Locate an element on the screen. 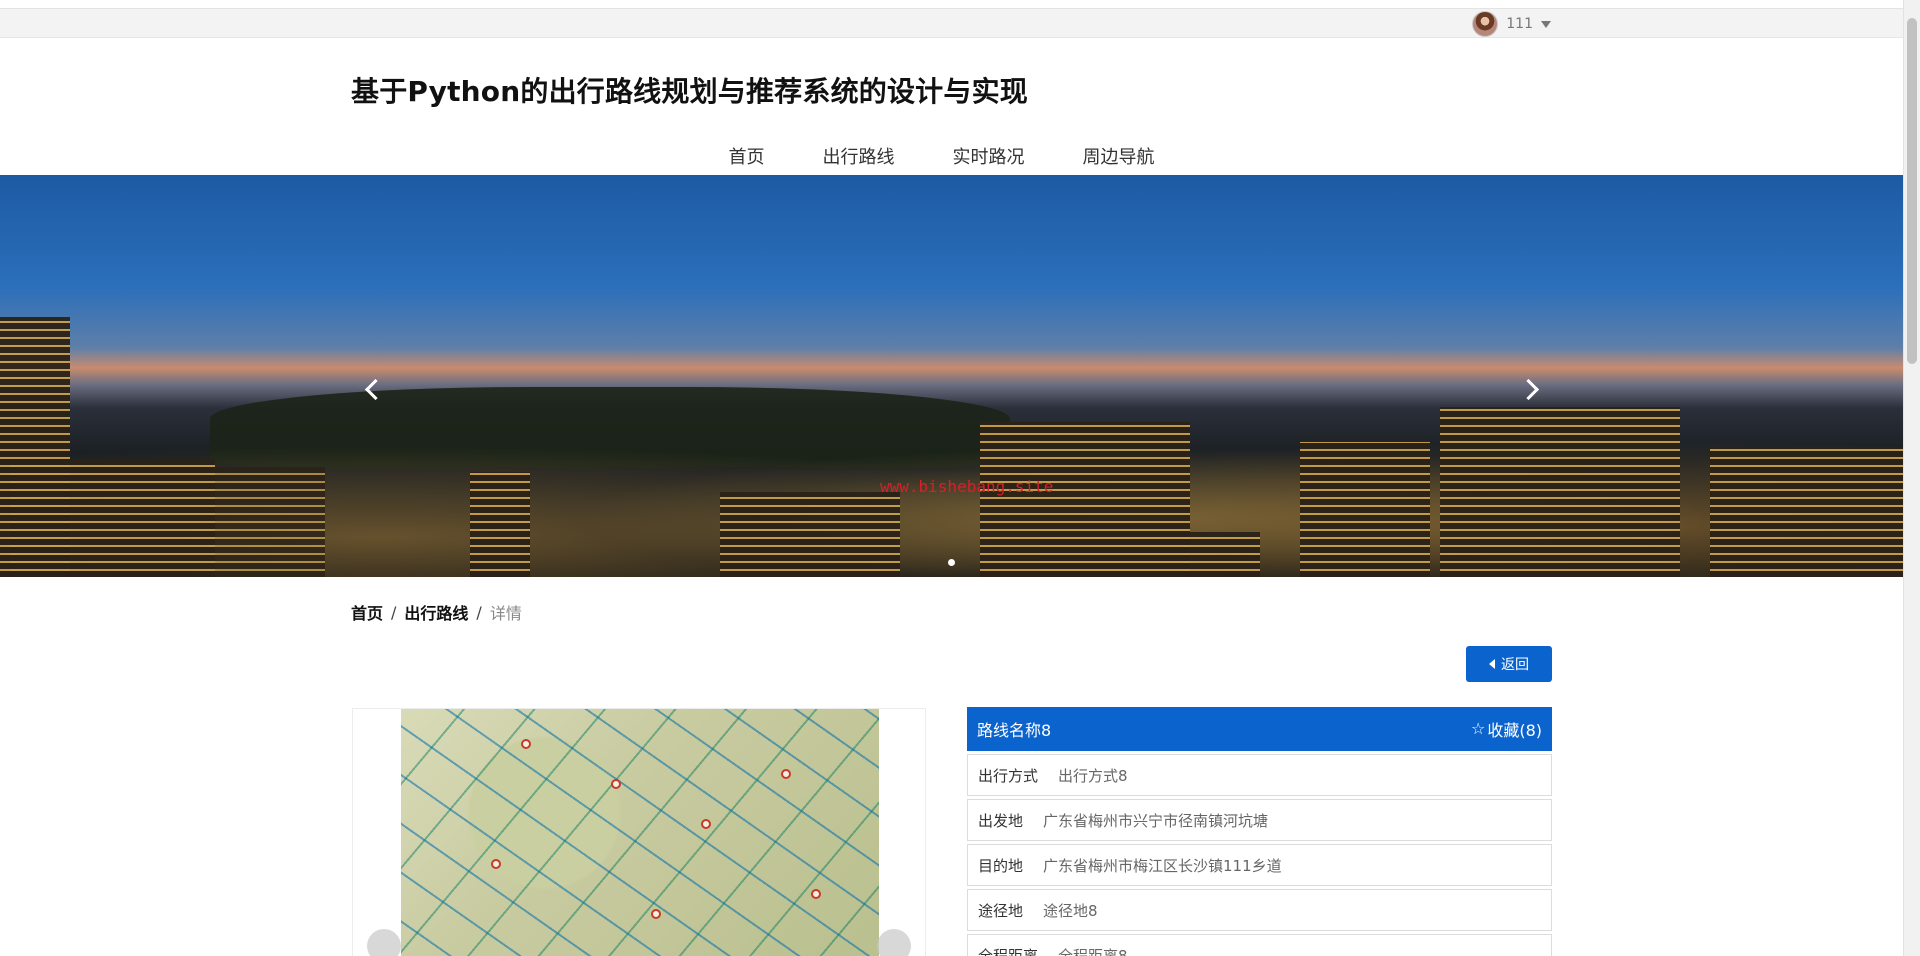 This screenshot has width=1920, height=956. carousel-prev-button is located at coordinates (375, 389).